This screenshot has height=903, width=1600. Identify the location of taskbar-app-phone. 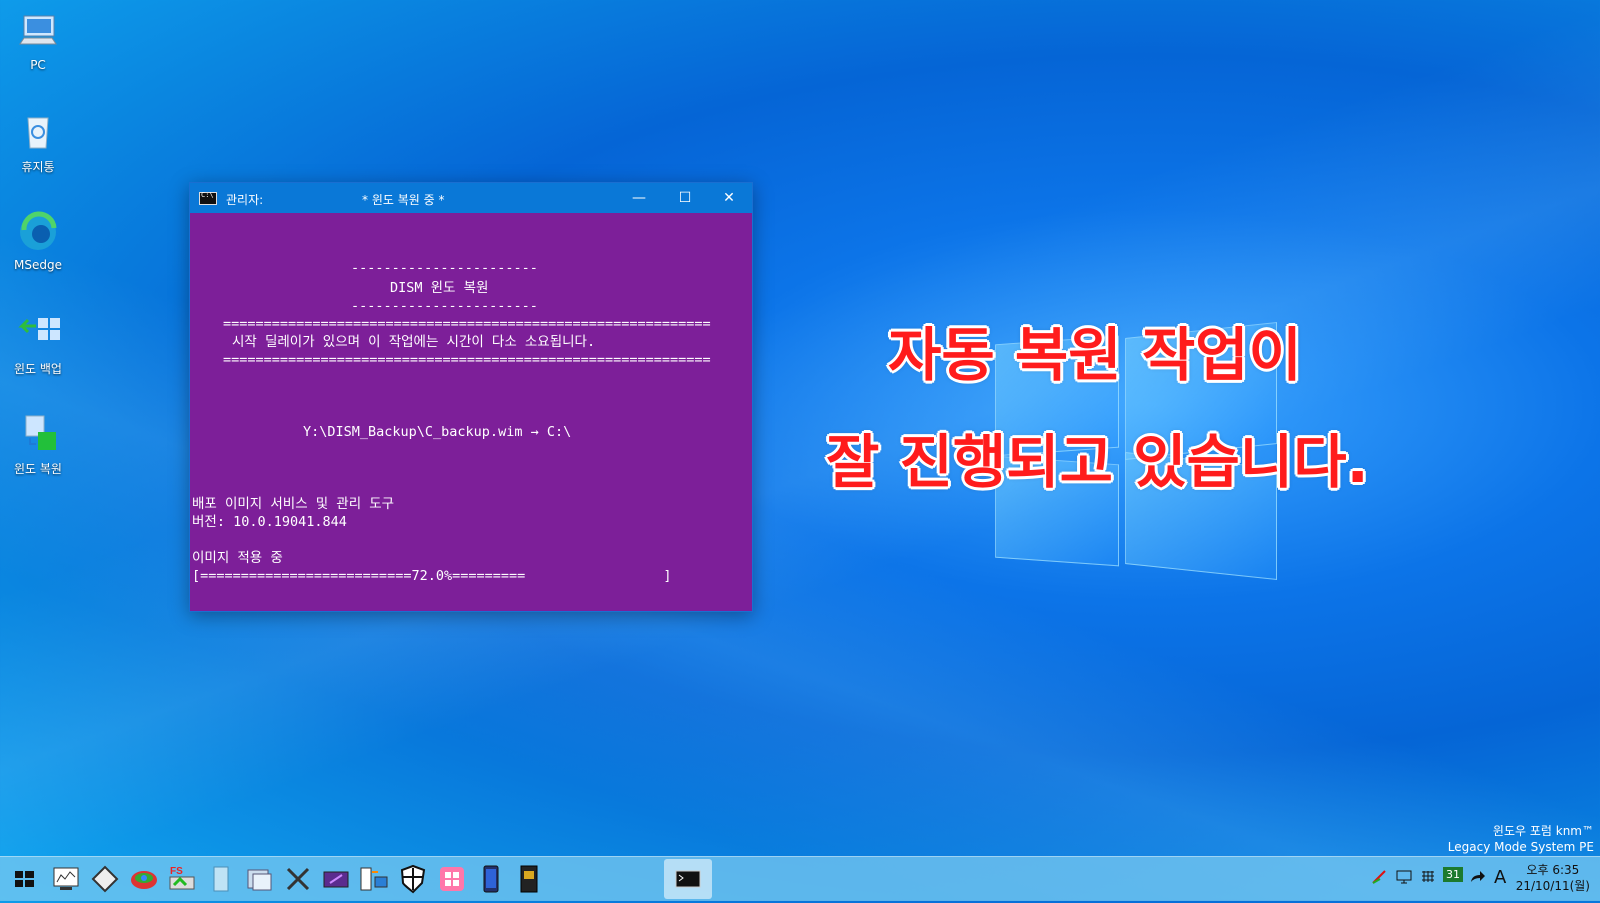
(491, 879).